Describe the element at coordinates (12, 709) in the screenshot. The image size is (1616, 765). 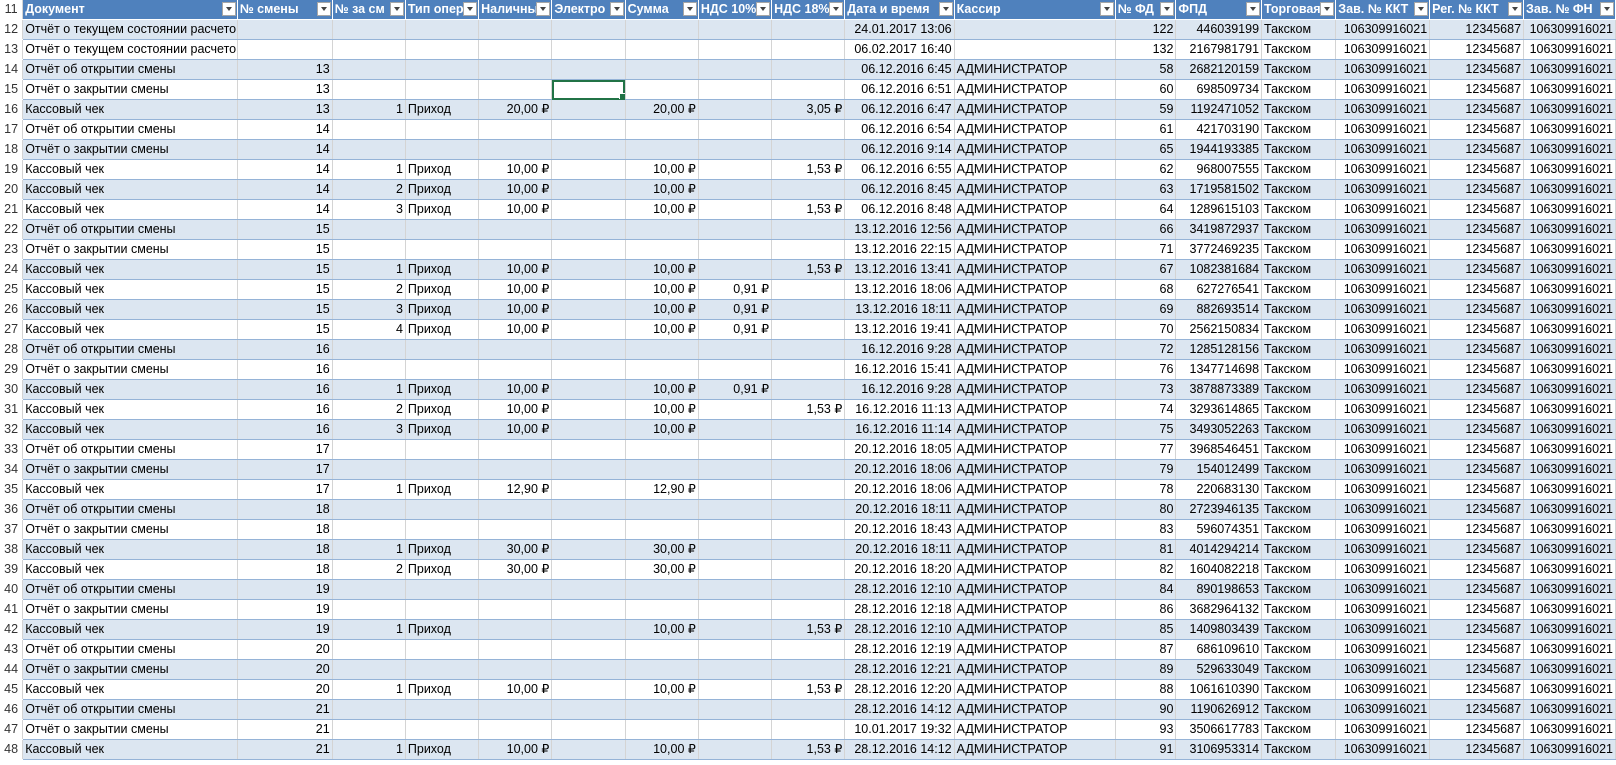
I see `row-number: 46` at that location.